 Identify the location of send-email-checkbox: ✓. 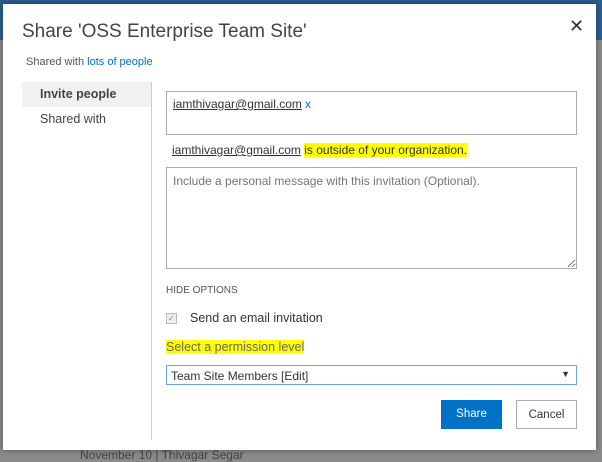
(171, 318).